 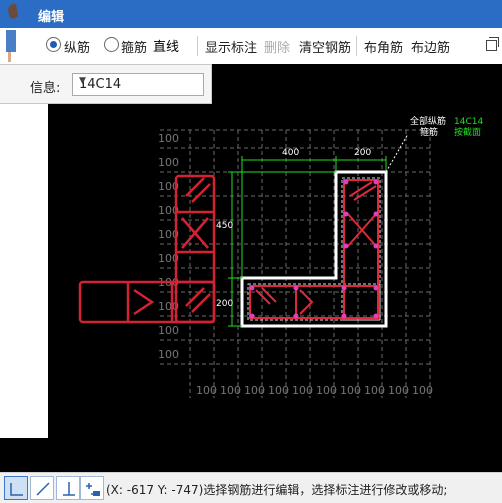 I want to click on legend-value-2: 按截面, so click(x=467, y=132).